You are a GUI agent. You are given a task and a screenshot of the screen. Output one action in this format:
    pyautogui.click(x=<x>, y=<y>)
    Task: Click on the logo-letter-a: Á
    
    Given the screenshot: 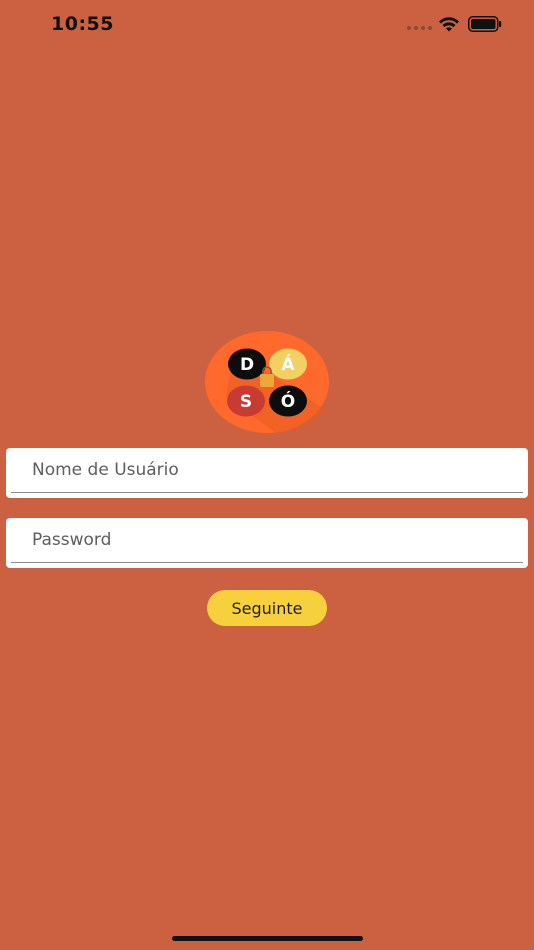 What is the action you would take?
    pyautogui.click(x=288, y=364)
    